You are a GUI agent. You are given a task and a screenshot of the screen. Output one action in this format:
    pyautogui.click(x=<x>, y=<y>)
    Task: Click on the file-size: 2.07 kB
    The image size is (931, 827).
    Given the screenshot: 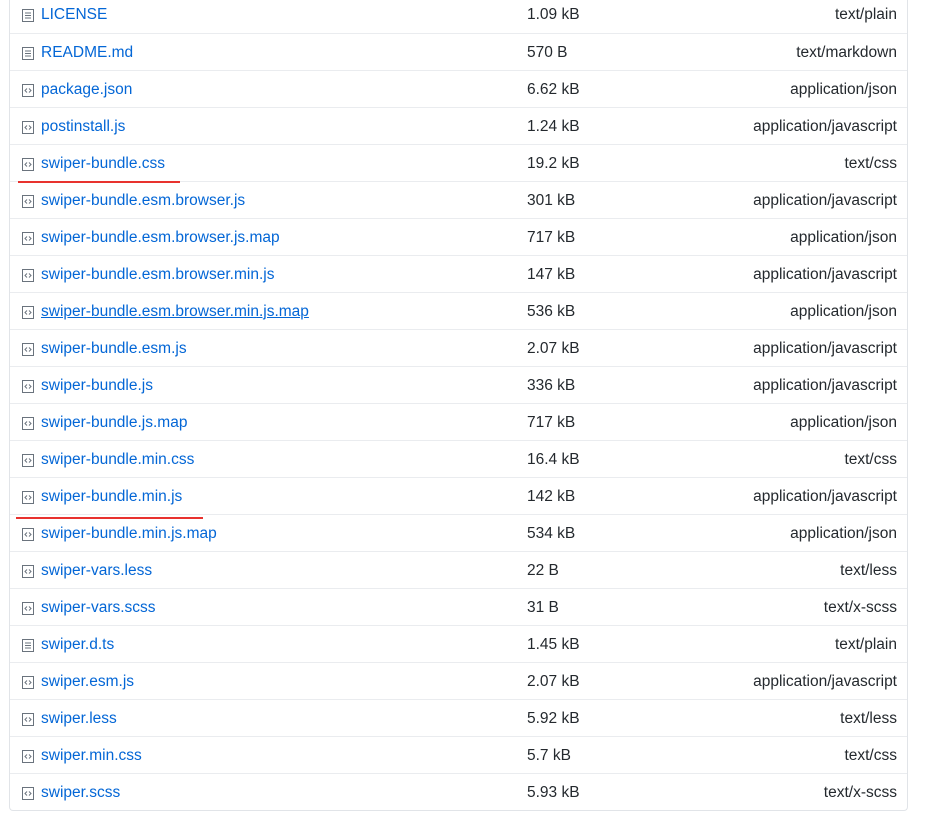 What is the action you would take?
    pyautogui.click(x=553, y=348)
    